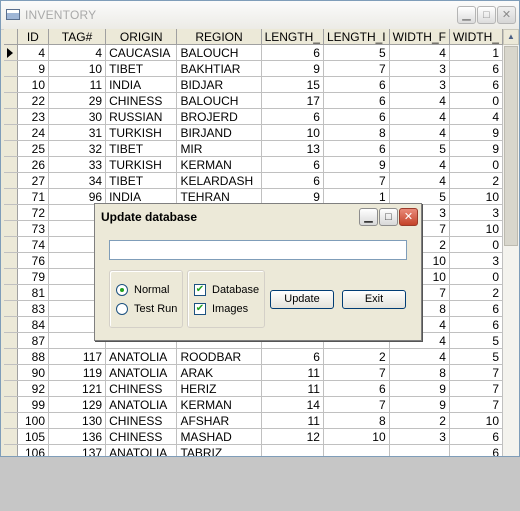  Describe the element at coordinates (33, 372) in the screenshot. I see `table-cell: 90` at that location.